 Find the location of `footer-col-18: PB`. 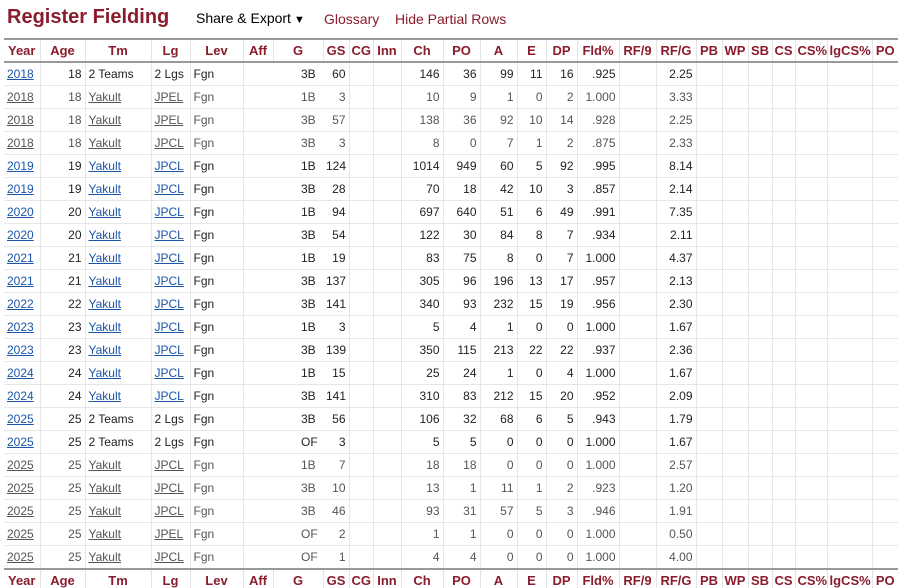

footer-col-18: PB is located at coordinates (708, 578).